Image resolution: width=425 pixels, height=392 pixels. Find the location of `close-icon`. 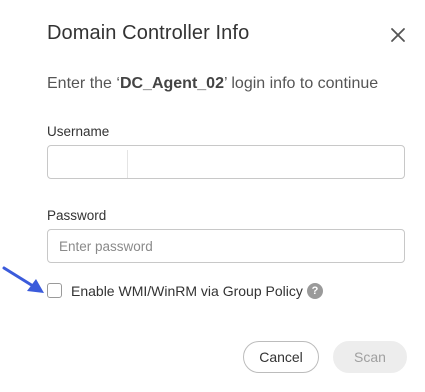

close-icon is located at coordinates (398, 35).